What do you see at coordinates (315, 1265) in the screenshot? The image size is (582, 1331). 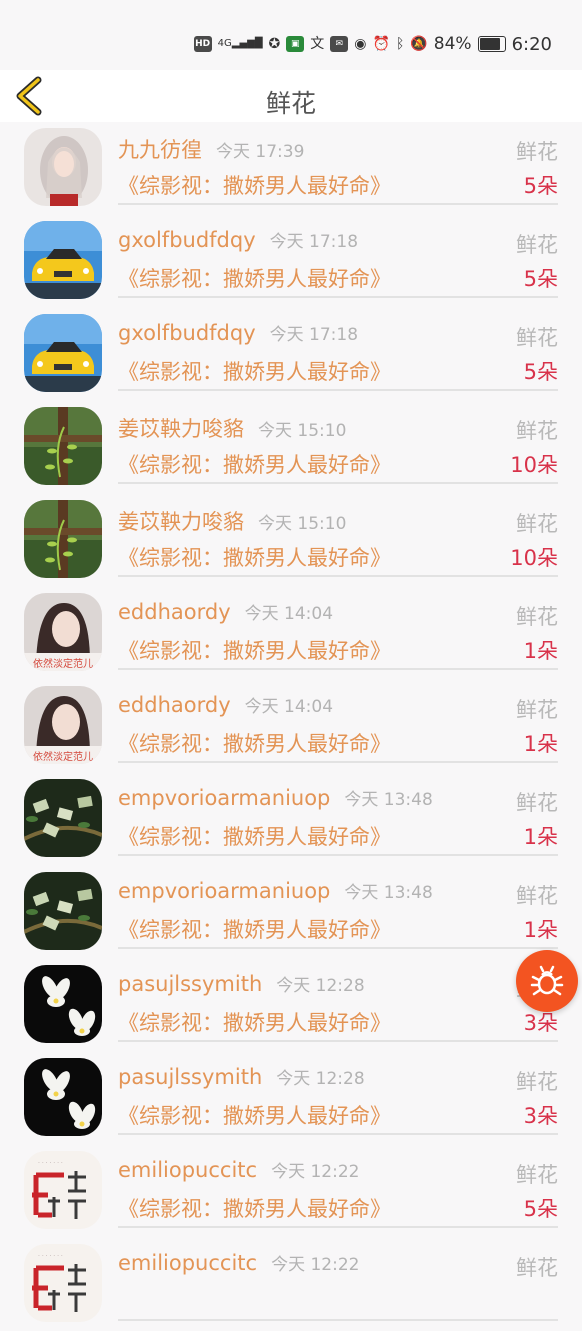 I see `timestamp: 今天 12:22` at bounding box center [315, 1265].